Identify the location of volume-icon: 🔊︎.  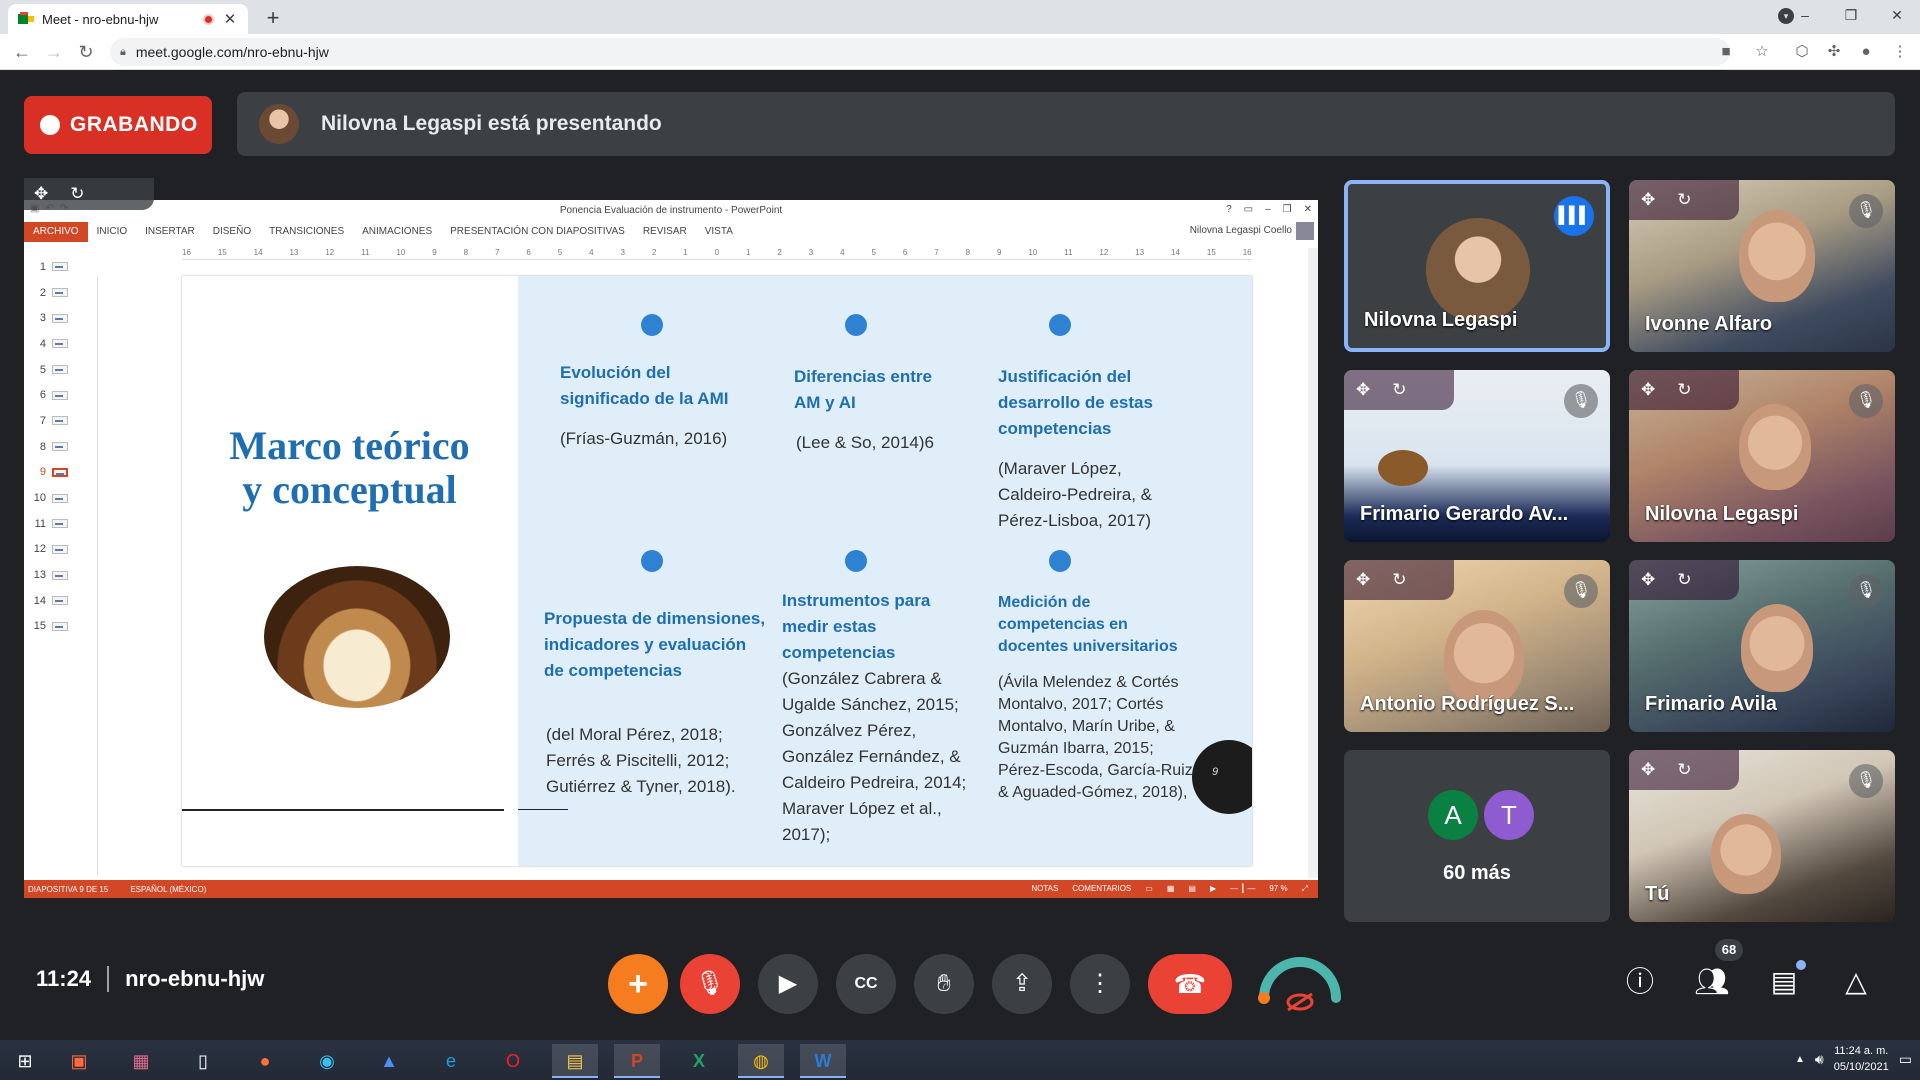
(1819, 1059).